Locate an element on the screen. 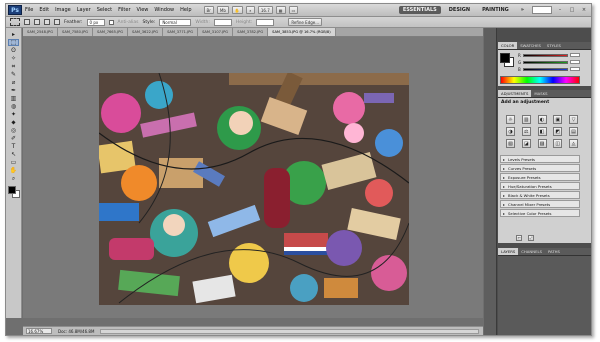 The height and width of the screenshot is (342, 600). status-zoom-field: 16.67% is located at coordinates (39, 331).